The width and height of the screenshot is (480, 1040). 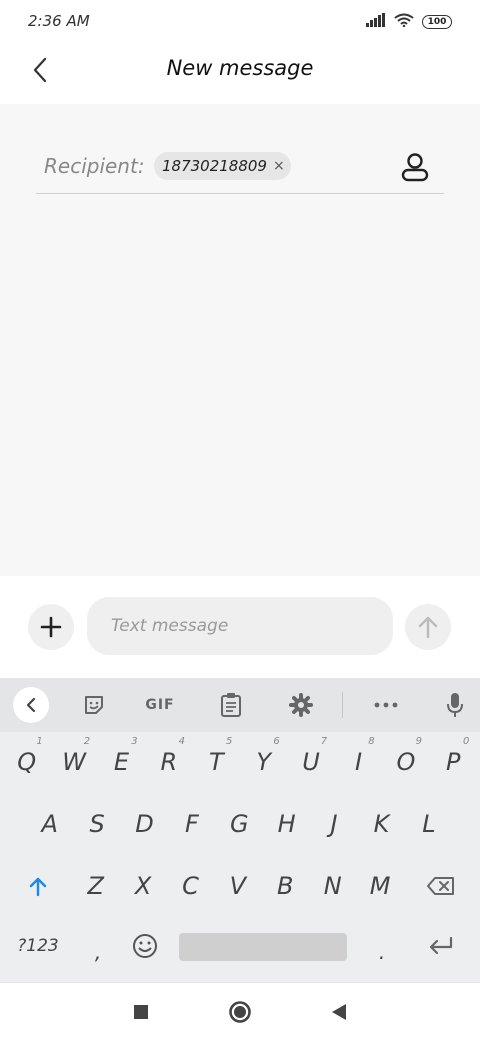 I want to click on key-j: J, so click(x=333, y=824).